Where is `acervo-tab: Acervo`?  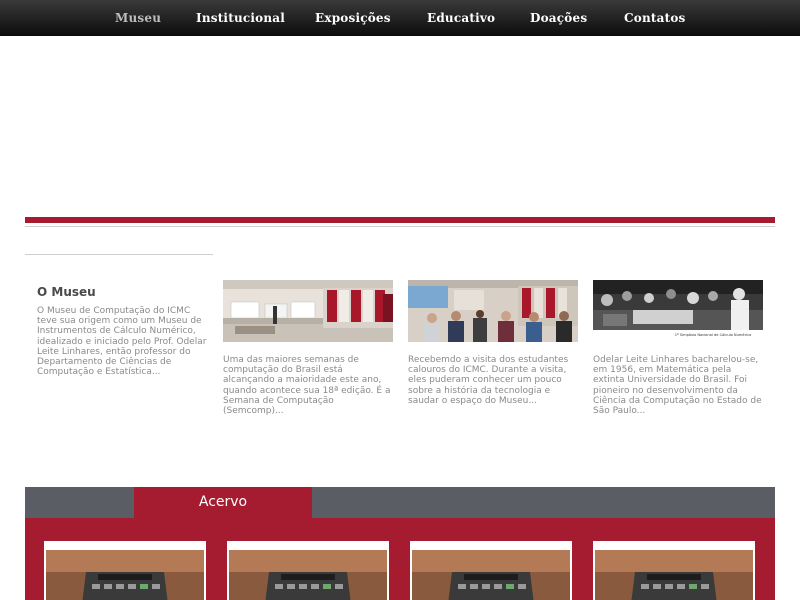
acervo-tab: Acervo is located at coordinates (223, 502).